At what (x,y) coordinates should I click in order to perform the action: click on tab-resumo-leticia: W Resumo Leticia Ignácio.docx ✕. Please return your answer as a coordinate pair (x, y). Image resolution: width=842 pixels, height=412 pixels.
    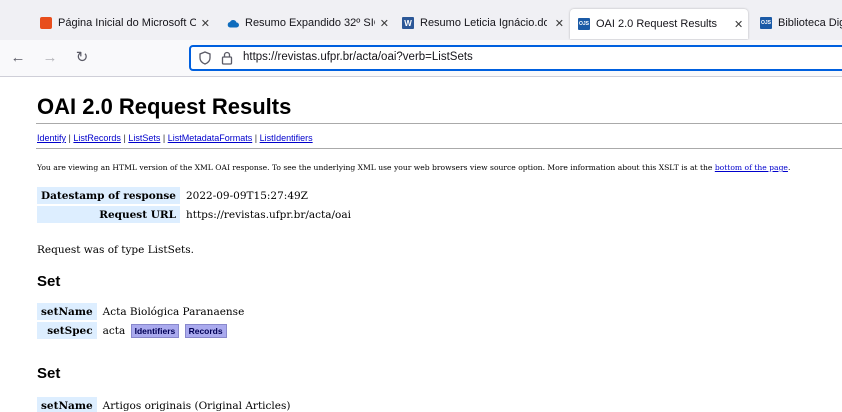
    Looking at the image, I should click on (483, 23).